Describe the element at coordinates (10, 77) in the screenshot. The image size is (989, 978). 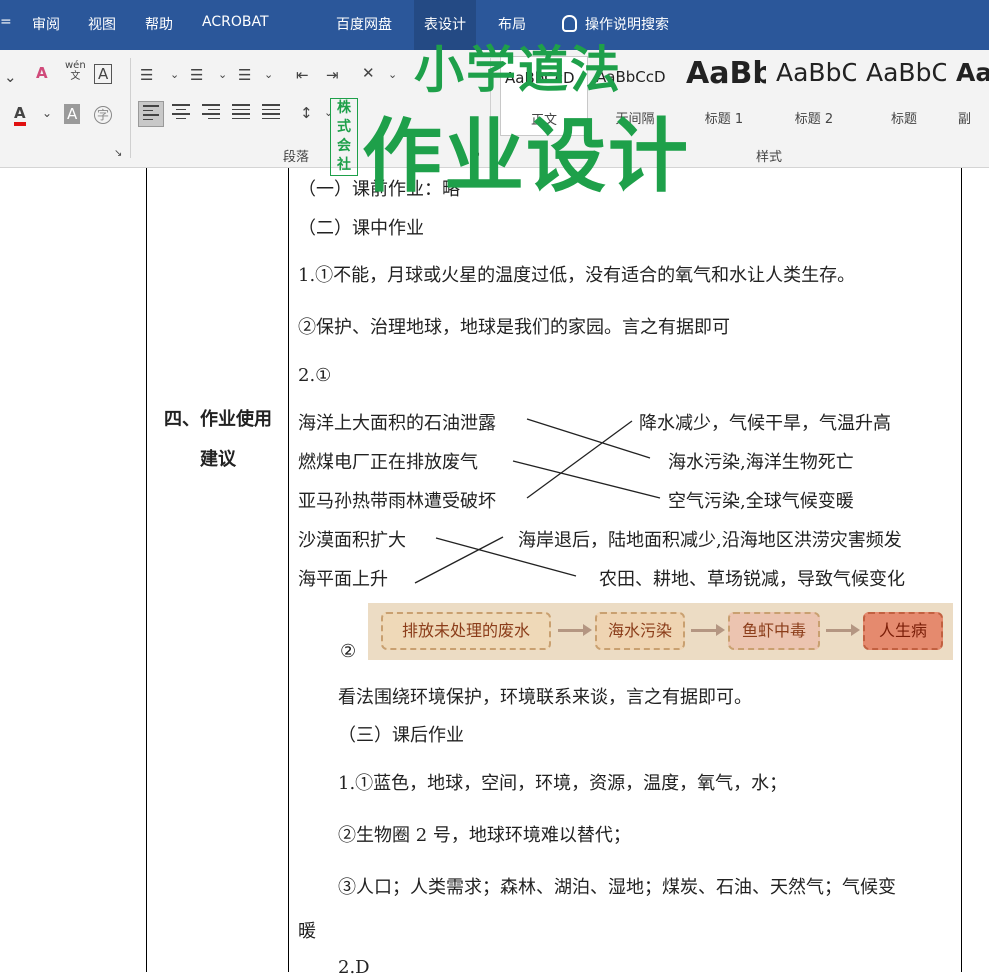
I see `font-size-dropdown-icon: ⌄` at that location.